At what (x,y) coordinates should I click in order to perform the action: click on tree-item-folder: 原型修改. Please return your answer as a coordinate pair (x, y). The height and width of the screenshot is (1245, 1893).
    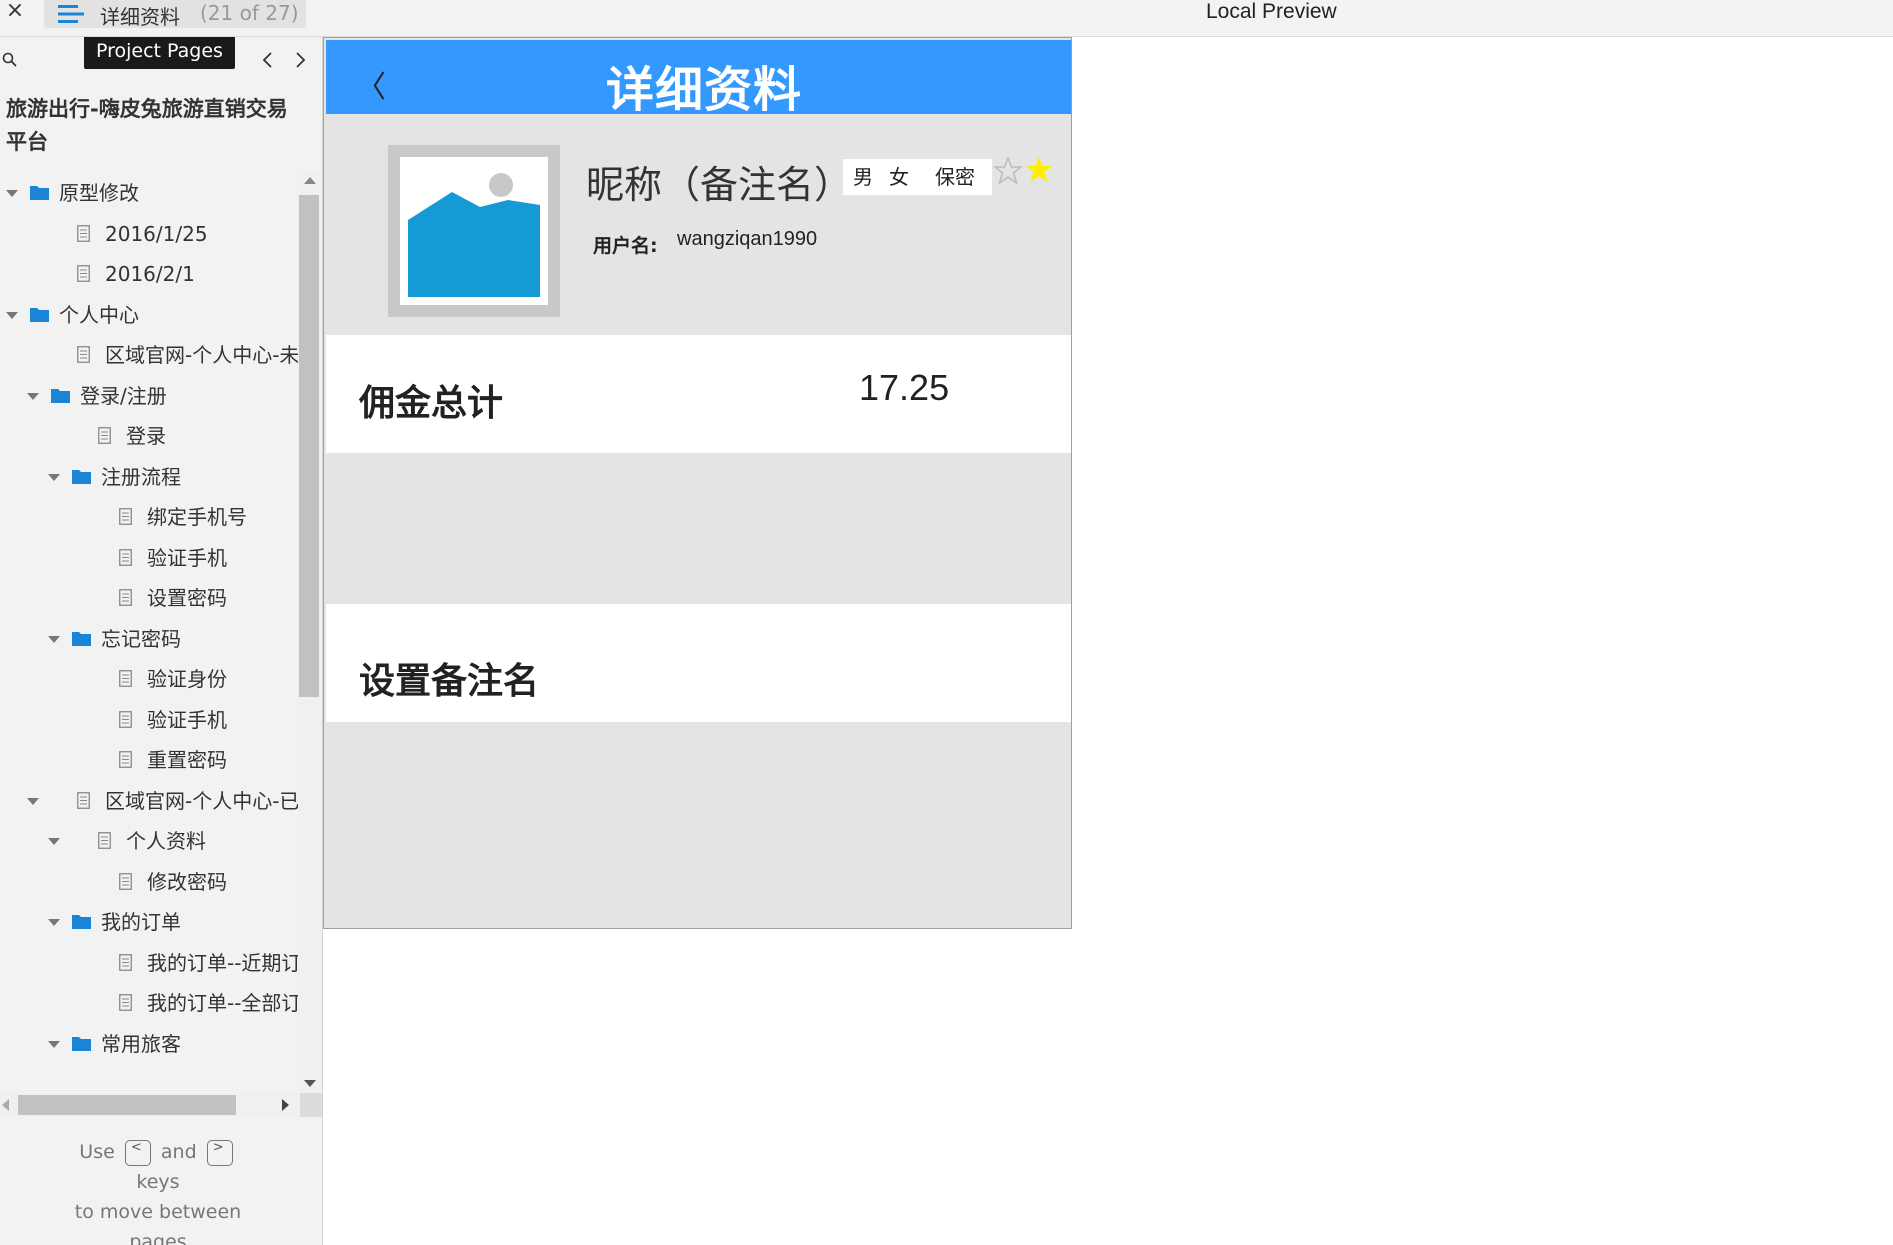
    Looking at the image, I should click on (150, 193).